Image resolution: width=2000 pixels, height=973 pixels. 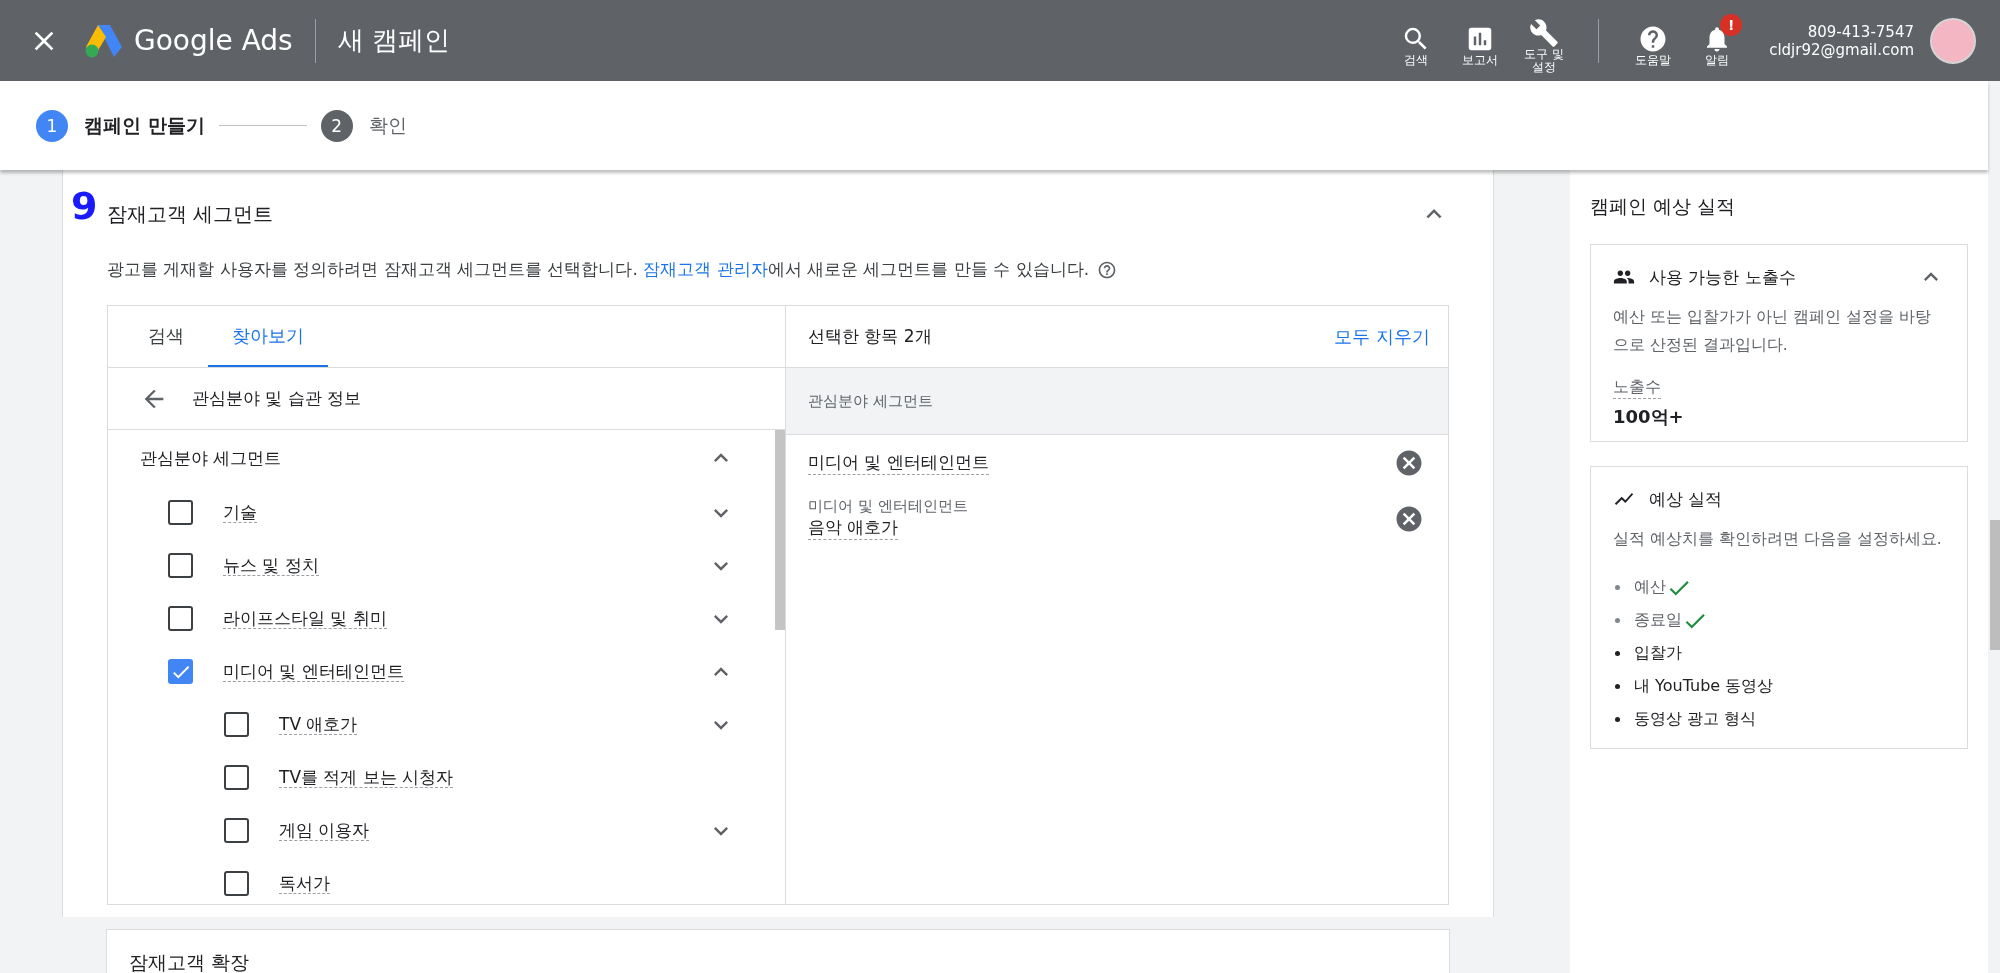 What do you see at coordinates (1653, 40) in the screenshot?
I see `toolbar-button: 도움말` at bounding box center [1653, 40].